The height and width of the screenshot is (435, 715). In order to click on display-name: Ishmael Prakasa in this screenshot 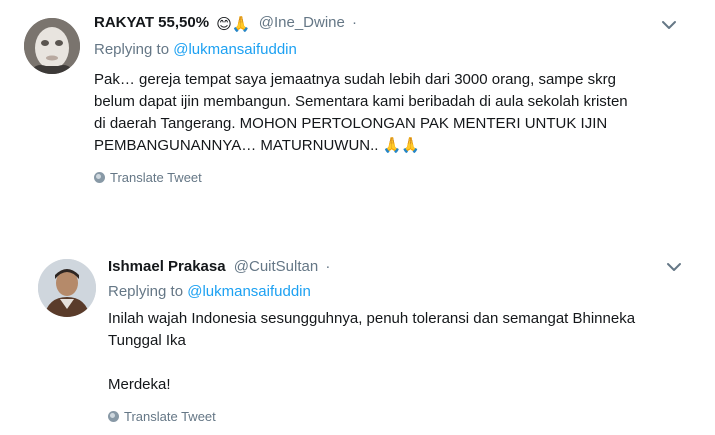, I will do `click(167, 266)`.